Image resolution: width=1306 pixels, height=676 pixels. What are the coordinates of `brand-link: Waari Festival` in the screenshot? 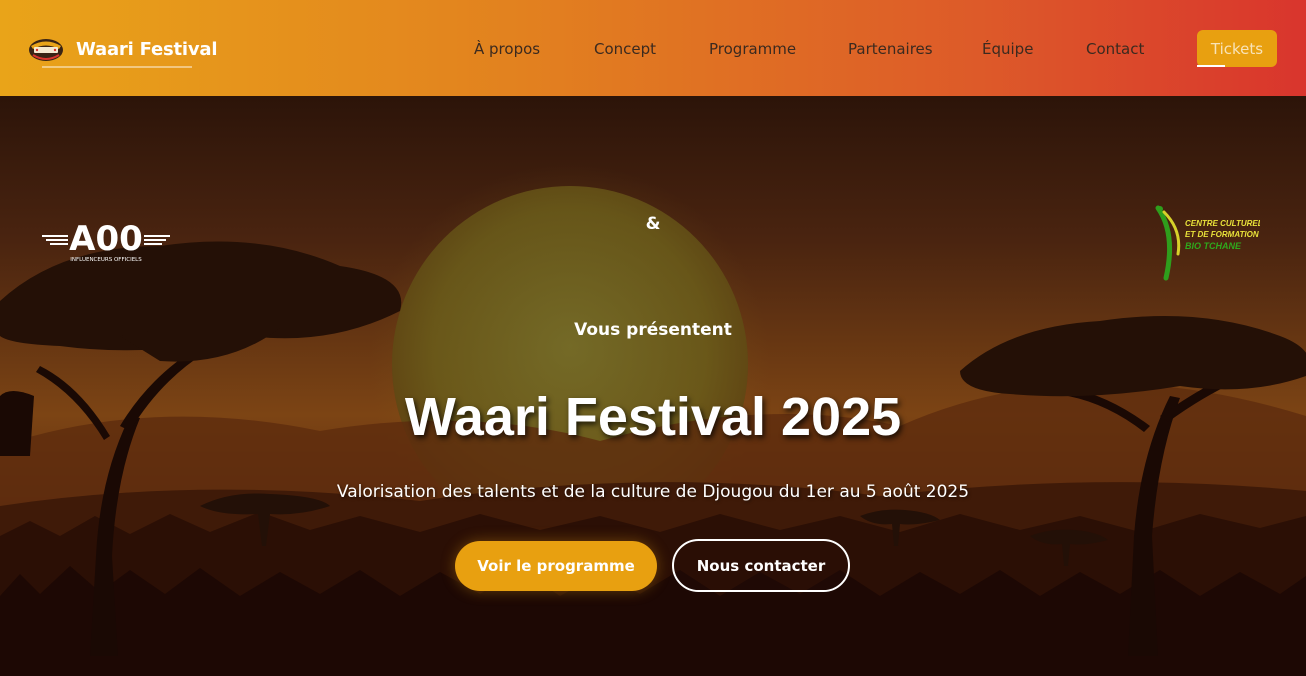 It's located at (123, 49).